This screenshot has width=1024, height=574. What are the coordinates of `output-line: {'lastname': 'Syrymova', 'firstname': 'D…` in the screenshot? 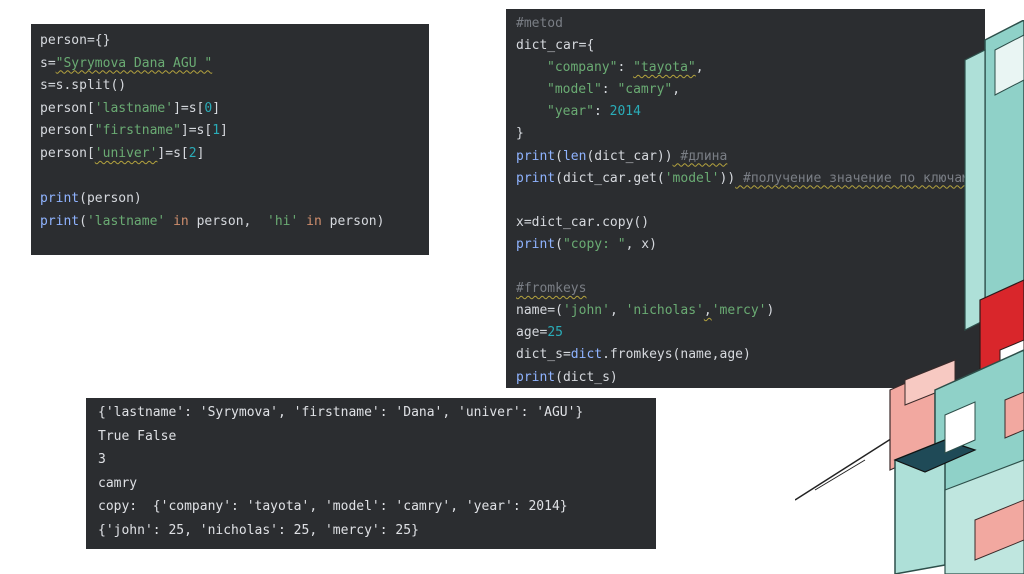 It's located at (341, 412).